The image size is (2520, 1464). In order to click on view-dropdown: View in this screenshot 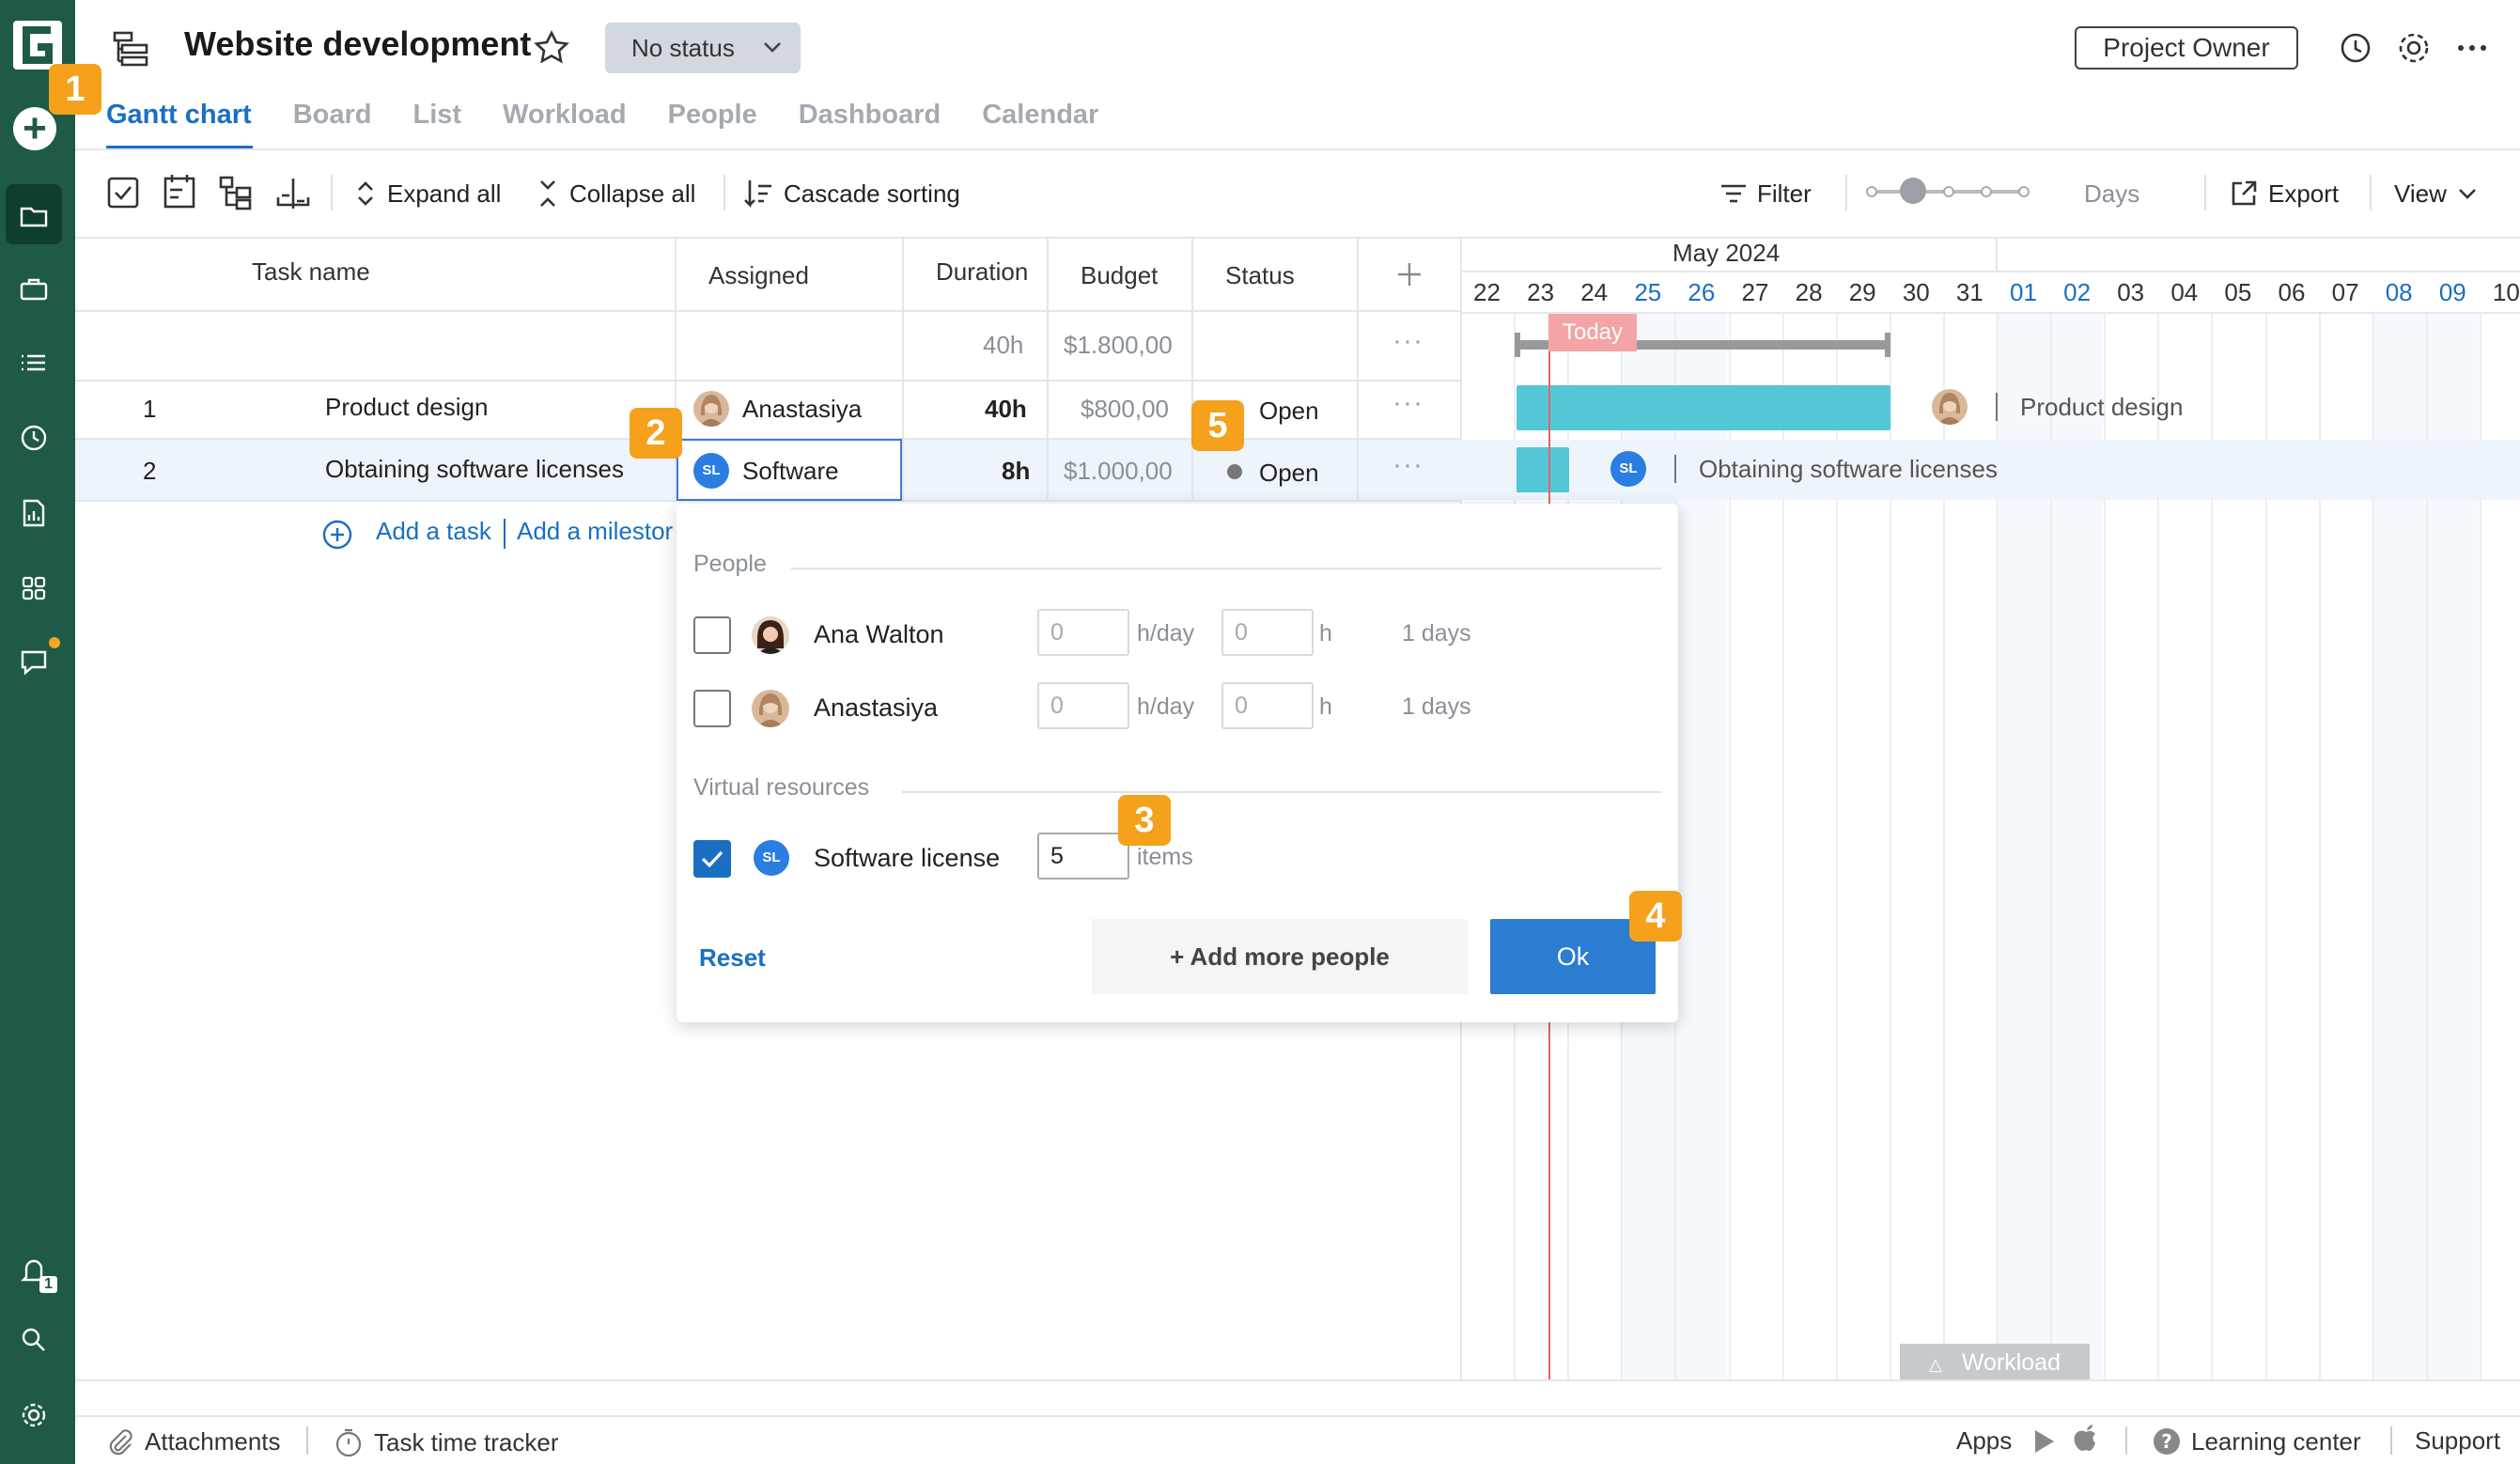, I will do `click(2436, 194)`.